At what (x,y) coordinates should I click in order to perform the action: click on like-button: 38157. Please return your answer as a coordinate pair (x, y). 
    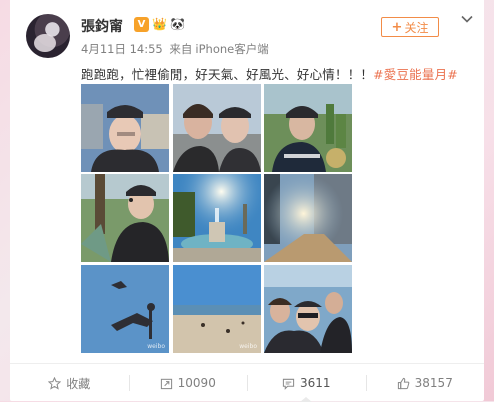
    Looking at the image, I should click on (425, 383).